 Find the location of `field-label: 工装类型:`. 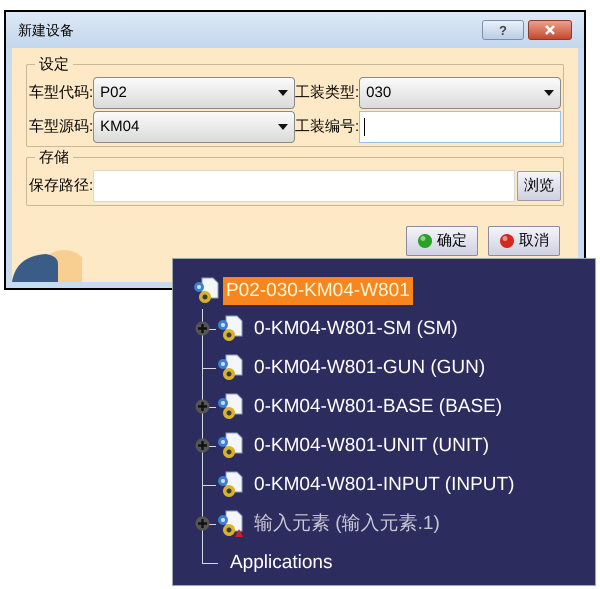

field-label: 工装类型: is located at coordinates (327, 92).